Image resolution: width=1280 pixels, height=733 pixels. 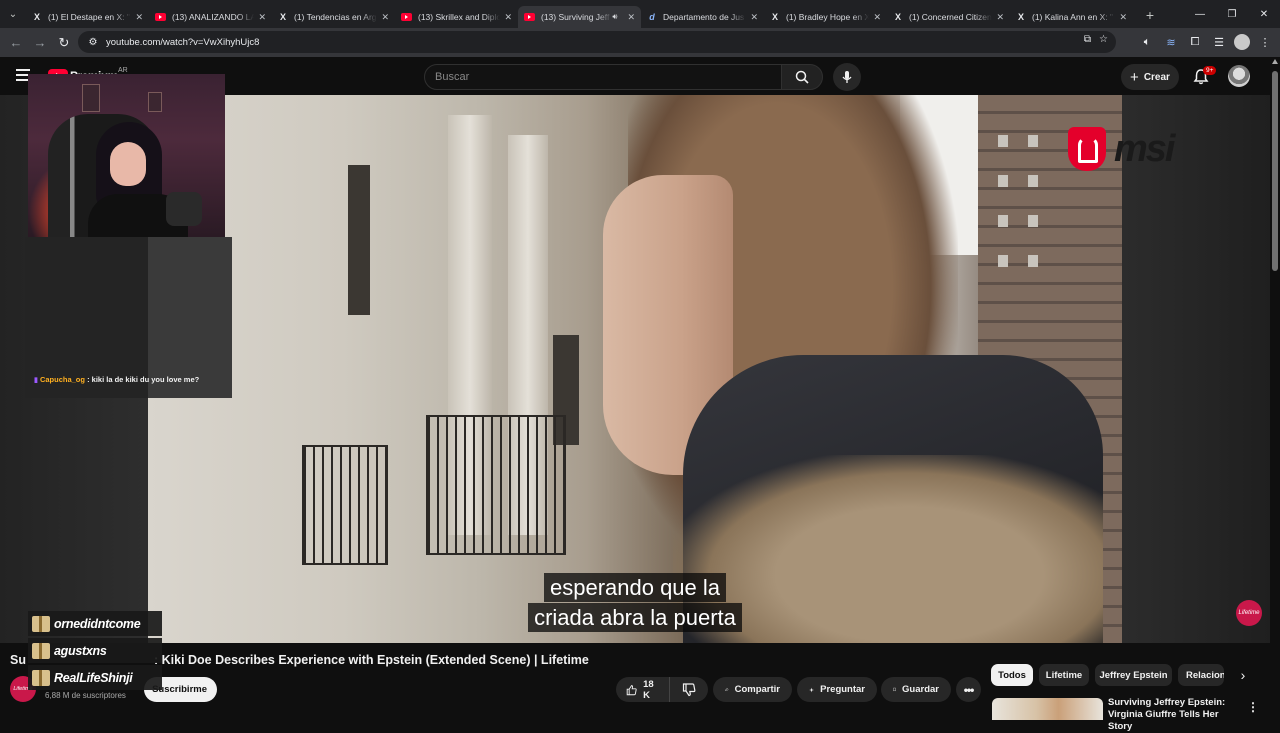 What do you see at coordinates (752, 689) in the screenshot?
I see `share-button: Compartir` at bounding box center [752, 689].